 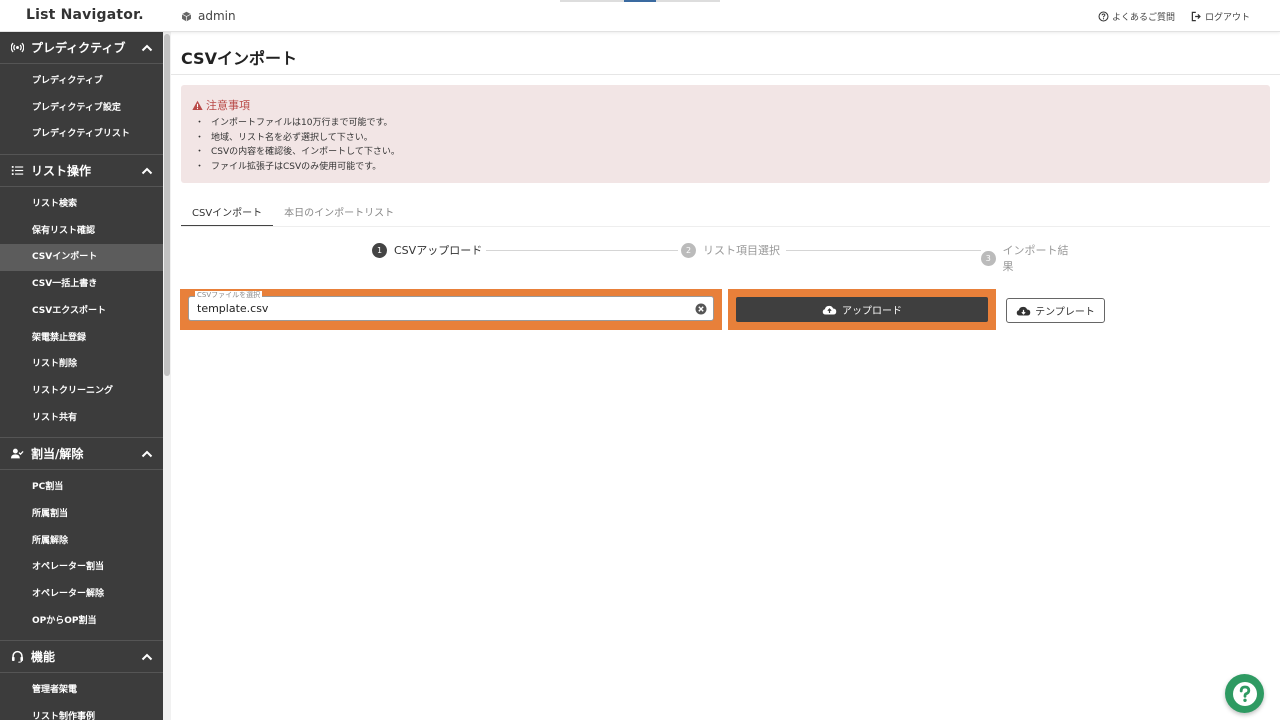 I want to click on template-label: テンプレート, so click(x=1065, y=312).